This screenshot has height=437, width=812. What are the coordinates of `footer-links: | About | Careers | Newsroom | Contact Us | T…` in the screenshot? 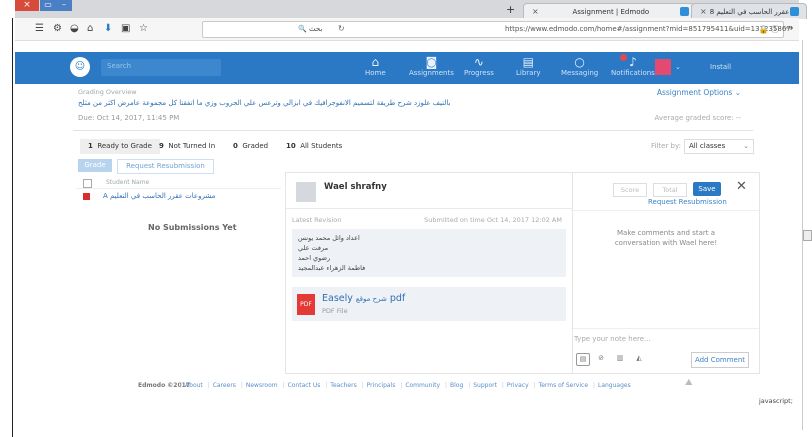 It's located at (405, 385).